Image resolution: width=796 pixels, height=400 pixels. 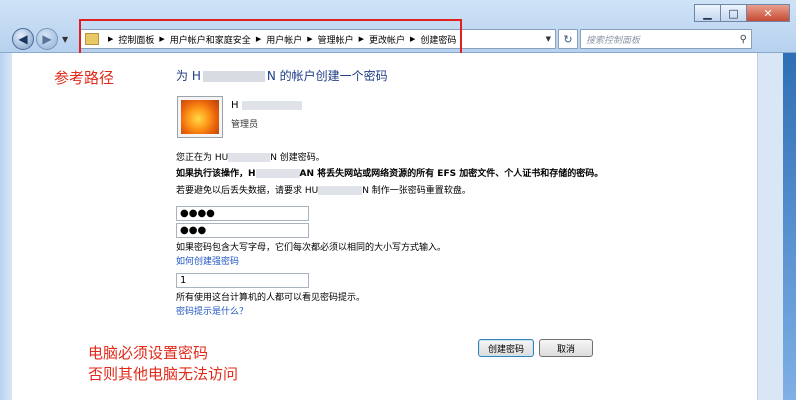 What do you see at coordinates (148, 353) in the screenshot?
I see `note-annotation-line1: 电脑必须设置密码` at bounding box center [148, 353].